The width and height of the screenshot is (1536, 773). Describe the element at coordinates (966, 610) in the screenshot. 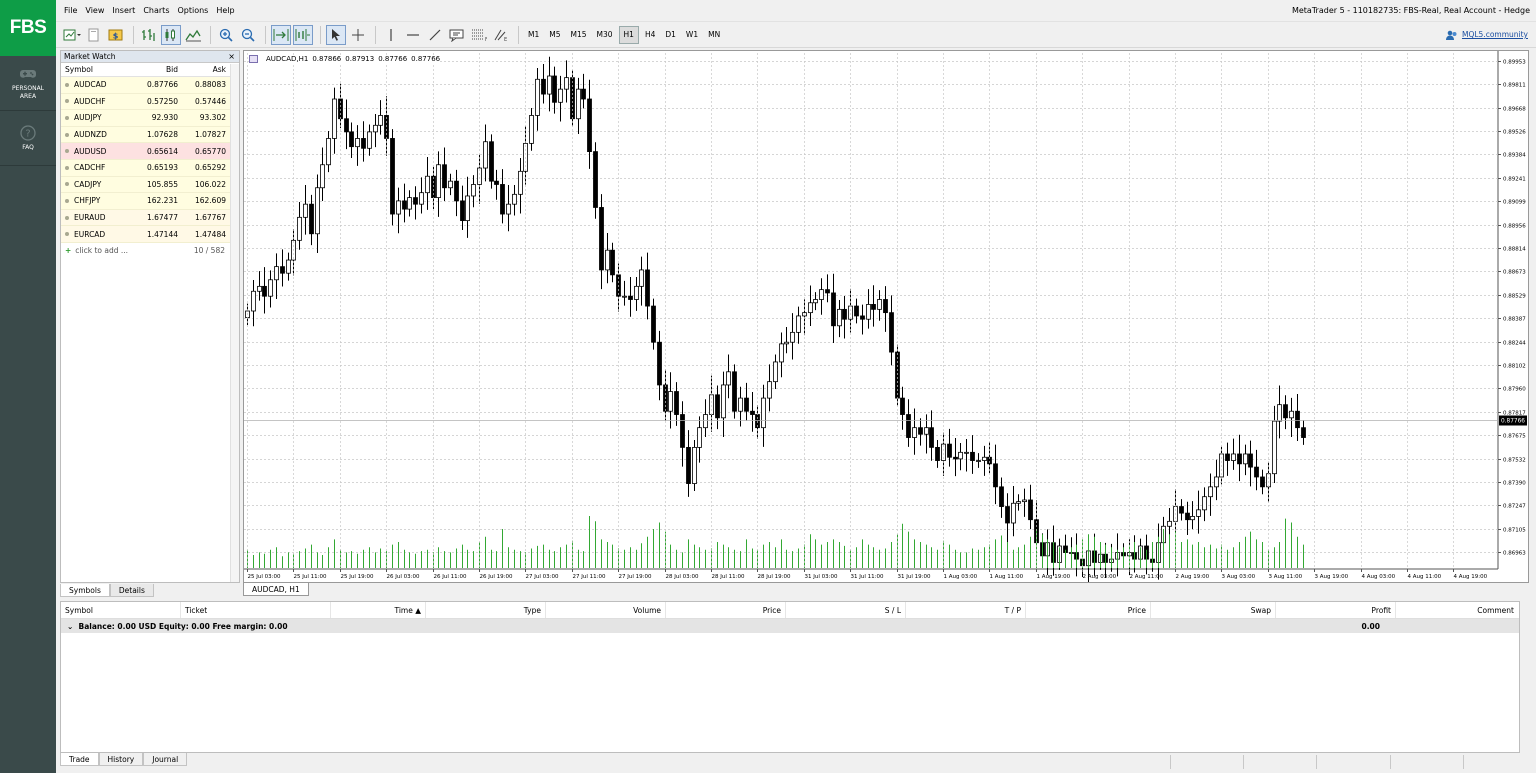

I see `column-header-tp: T / P` at that location.